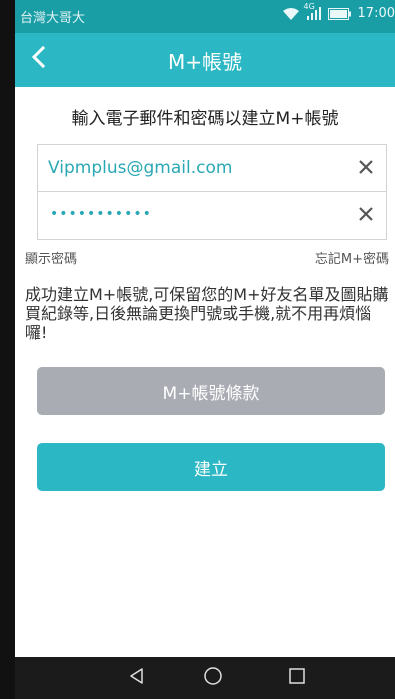 The image size is (395, 699). I want to click on navigation-bar, so click(205, 678).